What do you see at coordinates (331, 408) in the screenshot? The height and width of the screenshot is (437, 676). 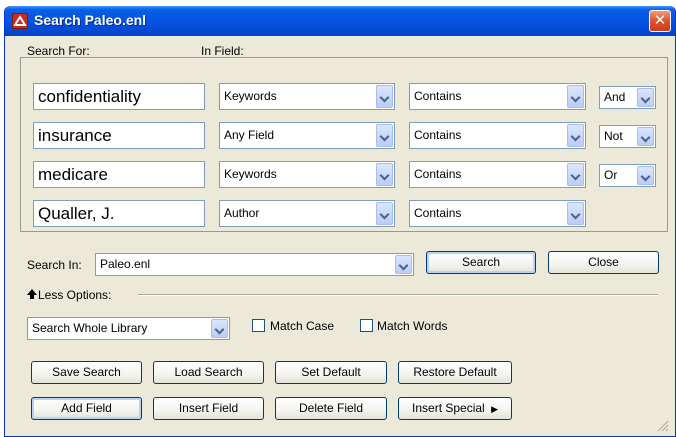 I see `delete-field-button: Delete Field` at bounding box center [331, 408].